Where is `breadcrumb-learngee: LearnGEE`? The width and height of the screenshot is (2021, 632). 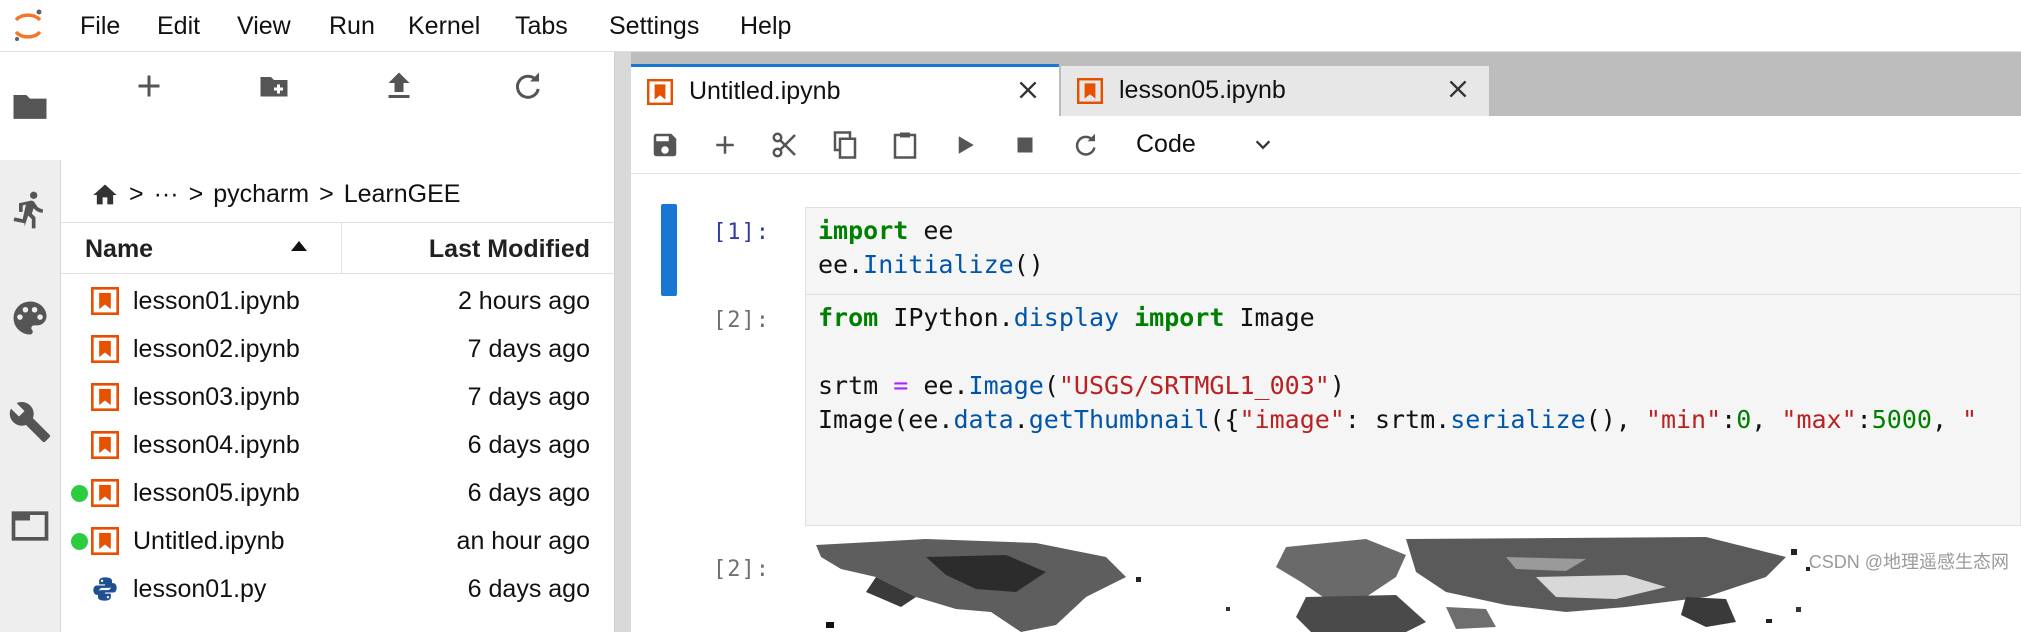
breadcrumb-learngee: LearnGEE is located at coordinates (402, 194).